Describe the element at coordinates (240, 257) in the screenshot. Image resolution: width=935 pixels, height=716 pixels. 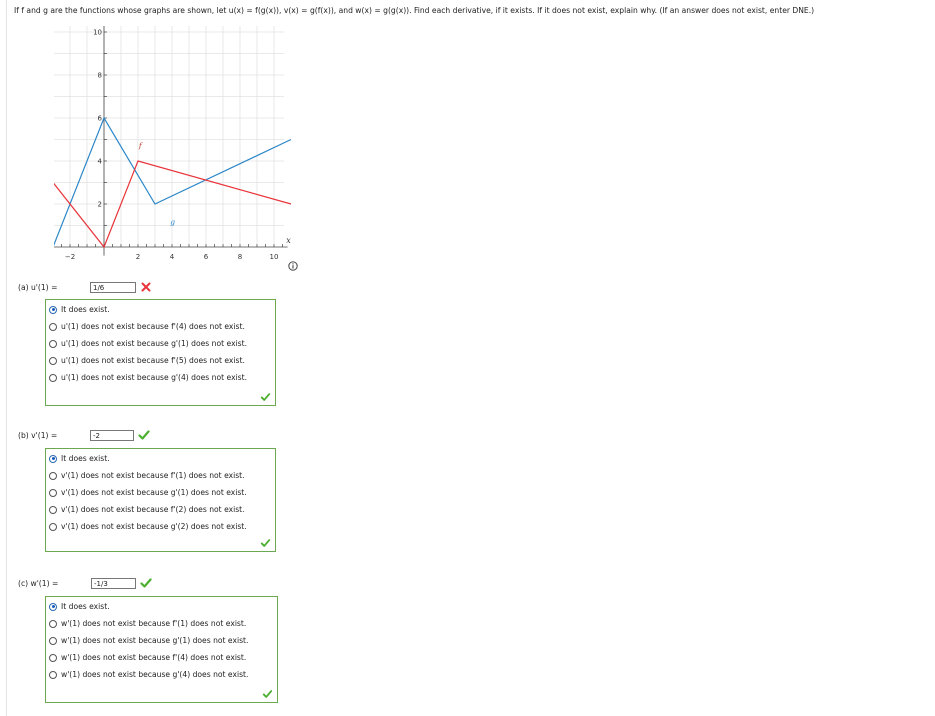
I see `x-tick-label: 8` at that location.